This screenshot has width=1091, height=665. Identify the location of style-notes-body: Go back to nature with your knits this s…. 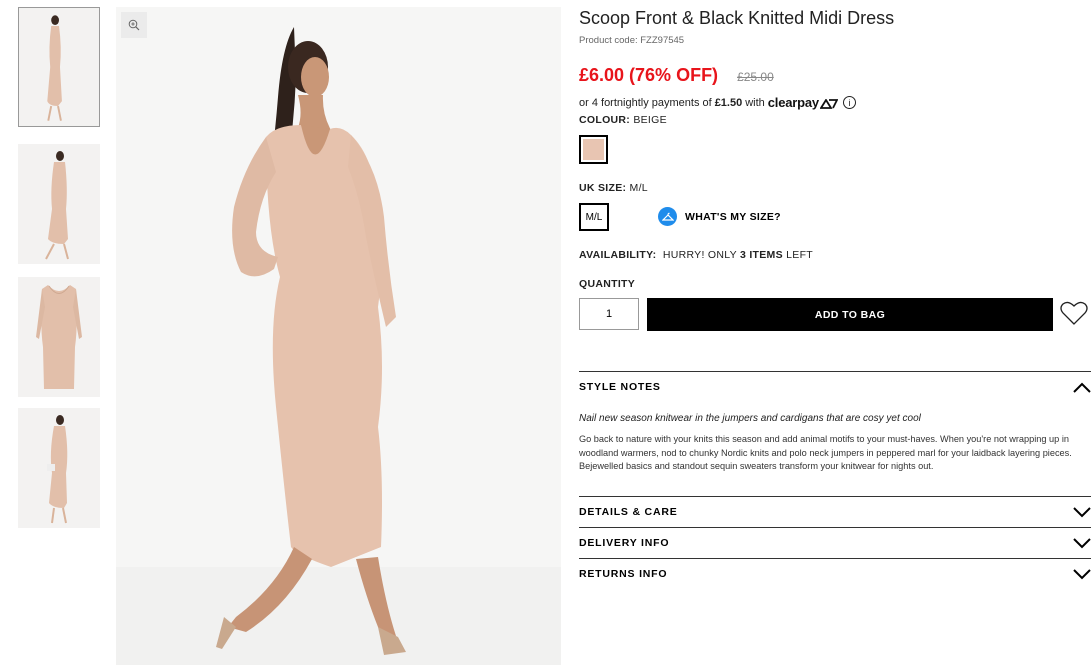
(825, 452).